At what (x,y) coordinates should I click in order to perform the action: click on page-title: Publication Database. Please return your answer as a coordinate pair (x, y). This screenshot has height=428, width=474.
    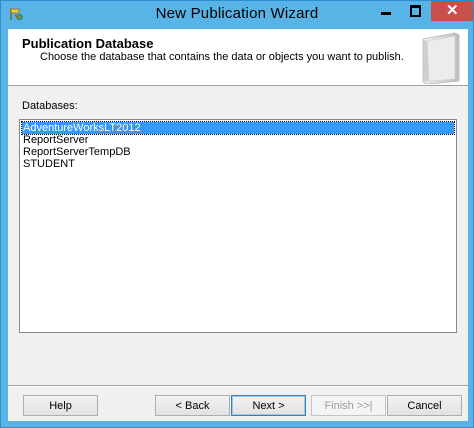
    Looking at the image, I should click on (88, 43).